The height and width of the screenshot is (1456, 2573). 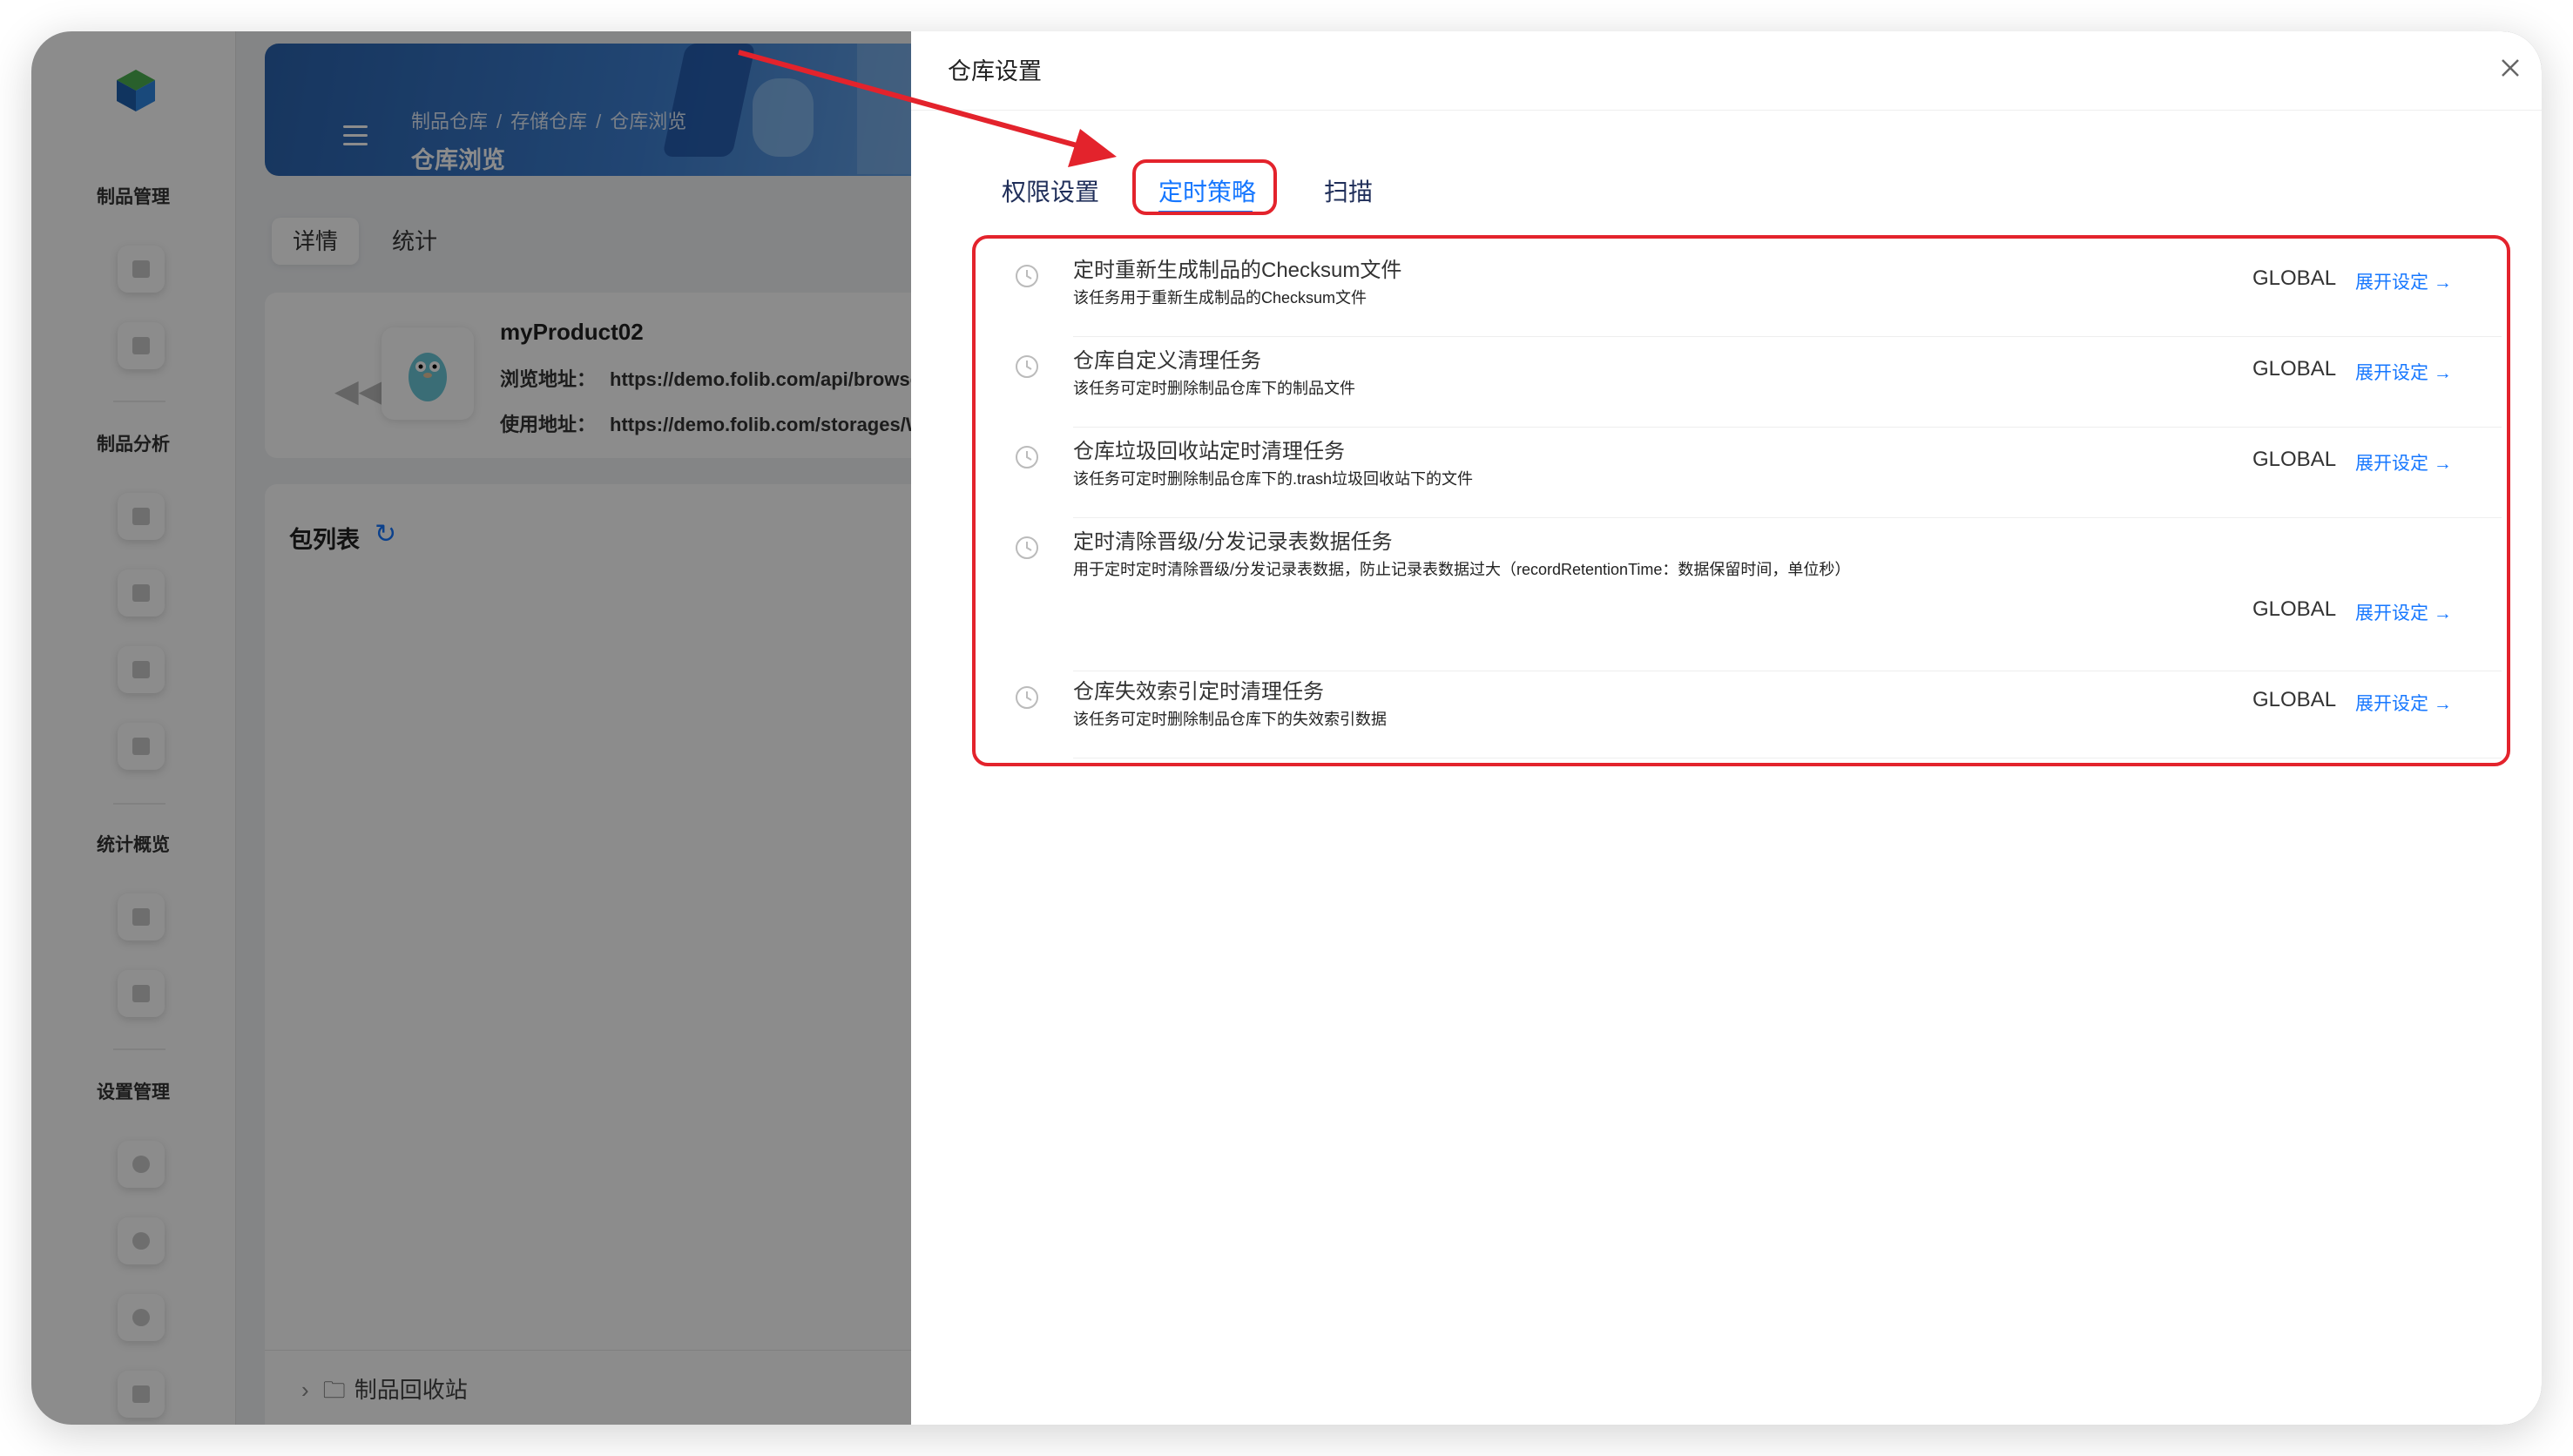 I want to click on policy-description: 该任务可定时删除制品仓库下的制品文件, so click(x=1214, y=388).